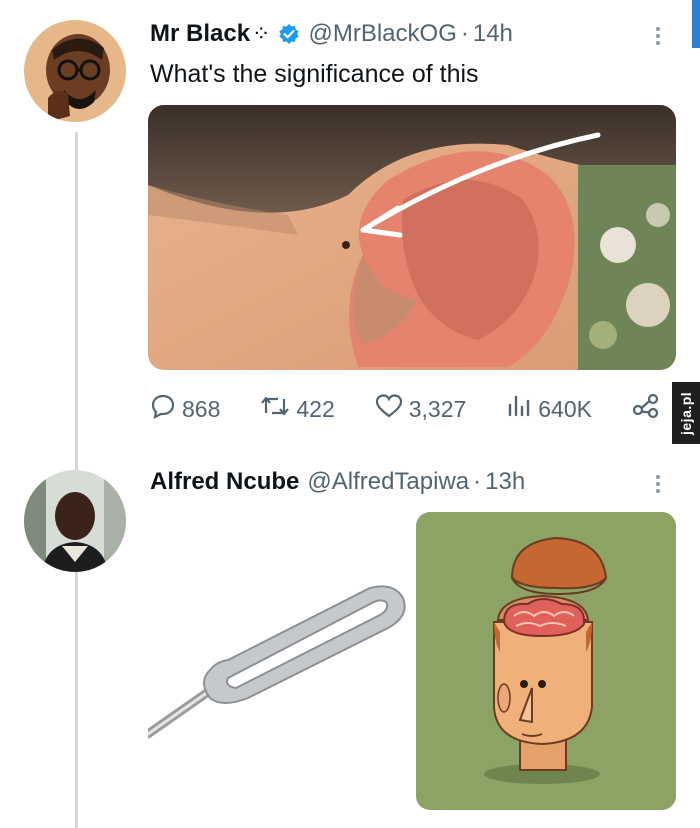 The image size is (700, 828). I want to click on comment-icon, so click(163, 409).